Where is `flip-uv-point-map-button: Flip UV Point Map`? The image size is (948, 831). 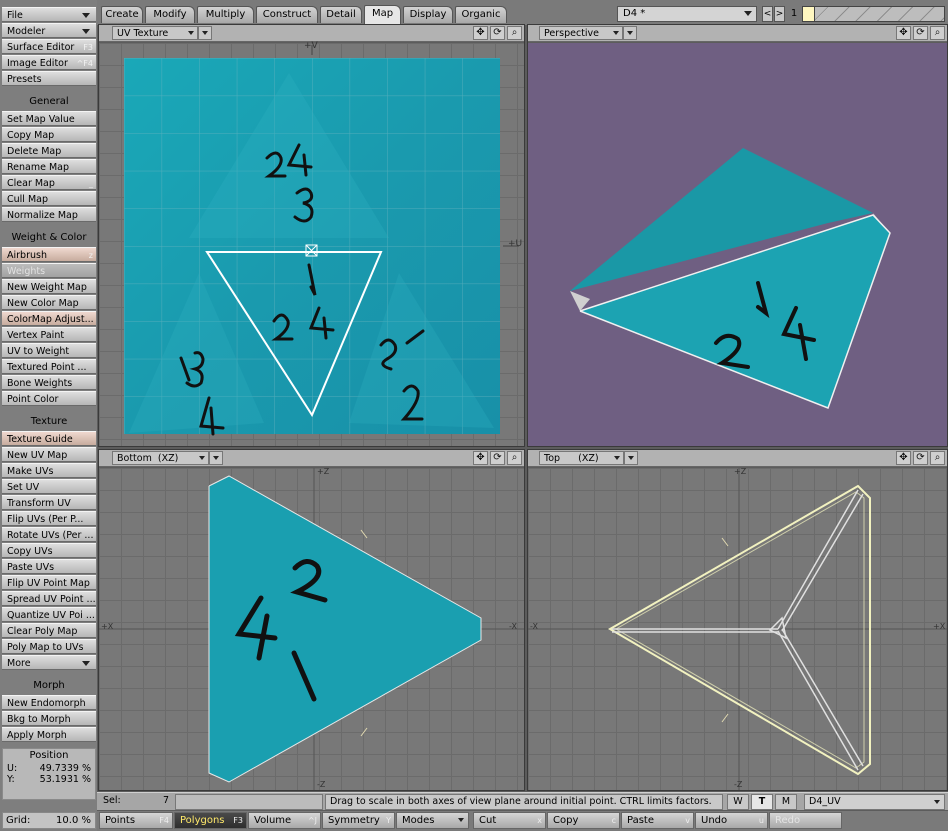
flip-uv-point-map-button: Flip UV Point Map is located at coordinates (49, 582).